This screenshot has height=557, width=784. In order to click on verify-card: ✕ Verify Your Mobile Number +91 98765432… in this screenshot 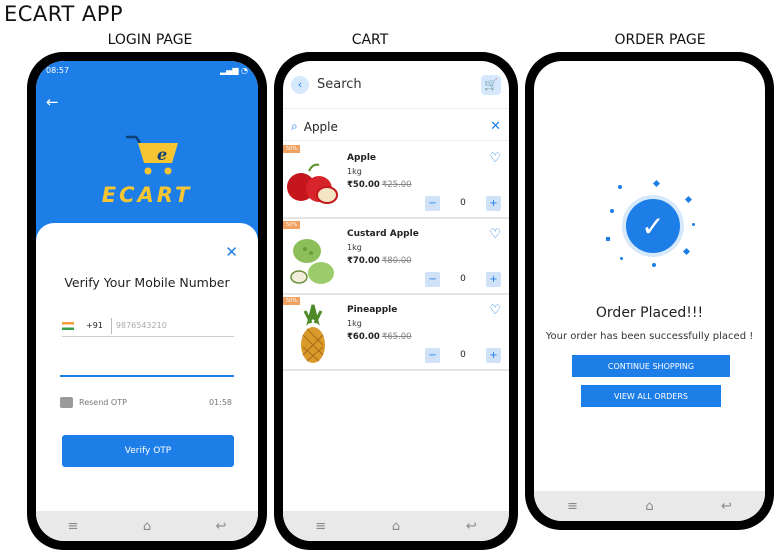, I will do `click(147, 367)`.